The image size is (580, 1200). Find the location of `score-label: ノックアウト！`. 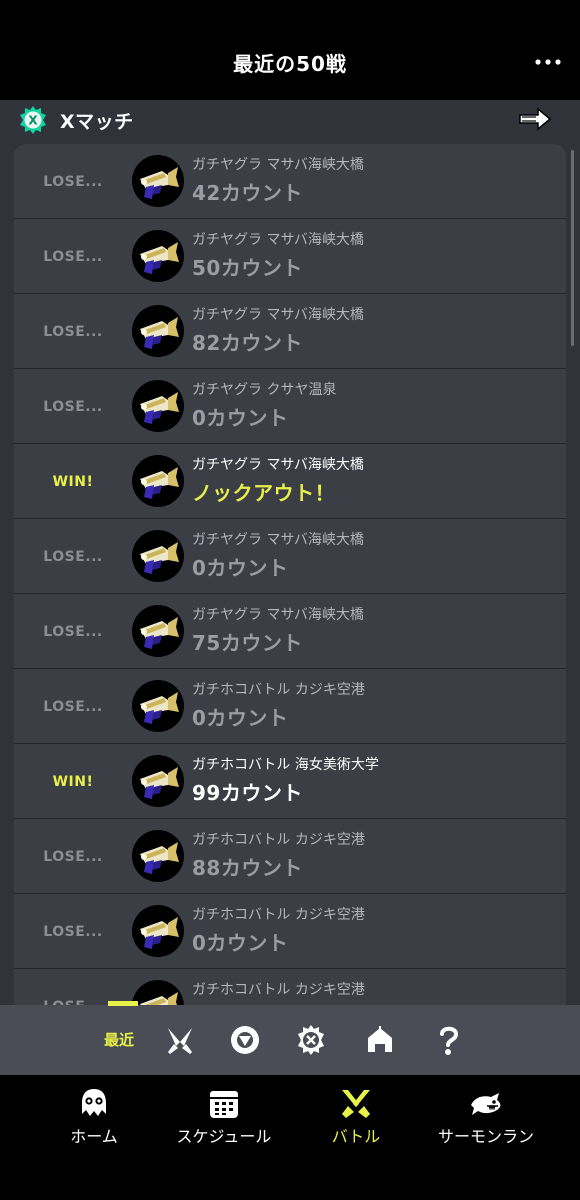

score-label: ノックアウト！ is located at coordinates (264, 493).